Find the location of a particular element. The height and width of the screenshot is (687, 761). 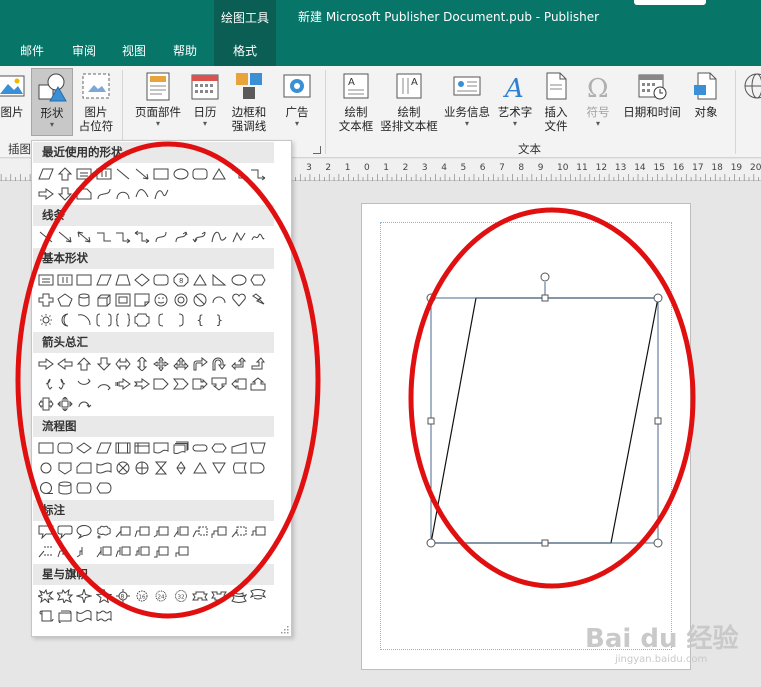

basic-donut-icon is located at coordinates (180, 300).